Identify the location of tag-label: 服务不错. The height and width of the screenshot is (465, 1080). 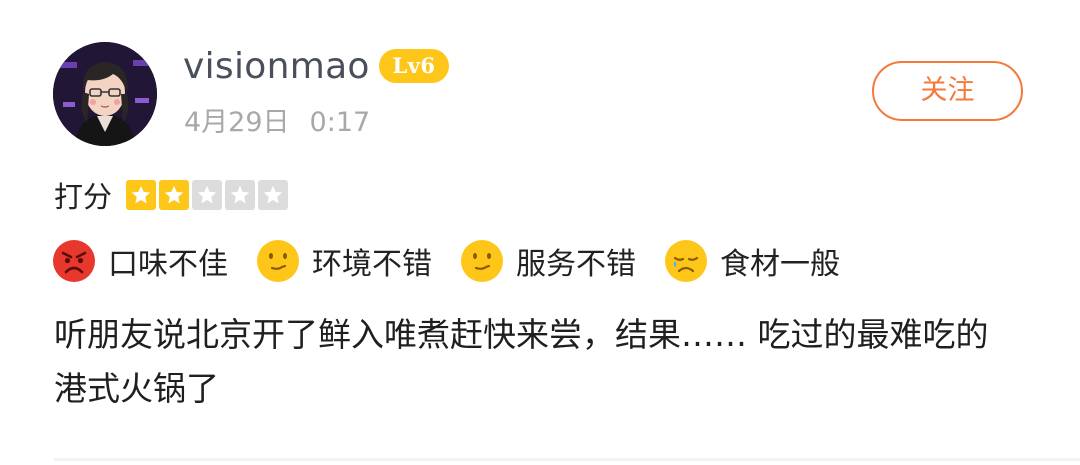
(576, 264).